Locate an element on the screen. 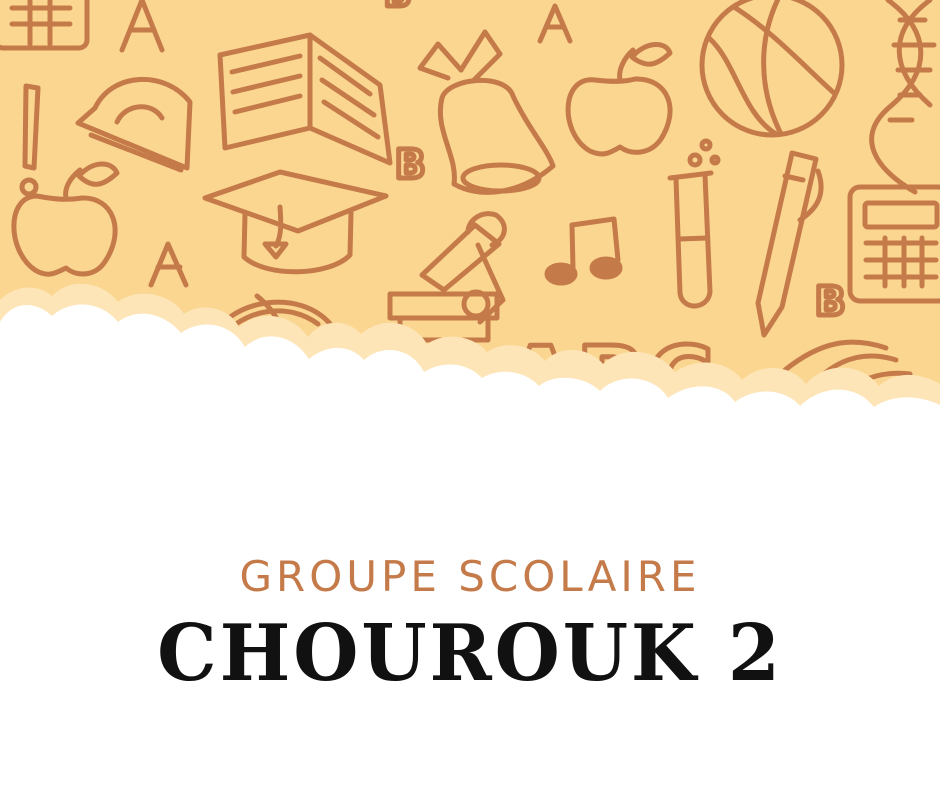 This screenshot has height=788, width=940. page-title: CHOUROUK 2 is located at coordinates (470, 653).